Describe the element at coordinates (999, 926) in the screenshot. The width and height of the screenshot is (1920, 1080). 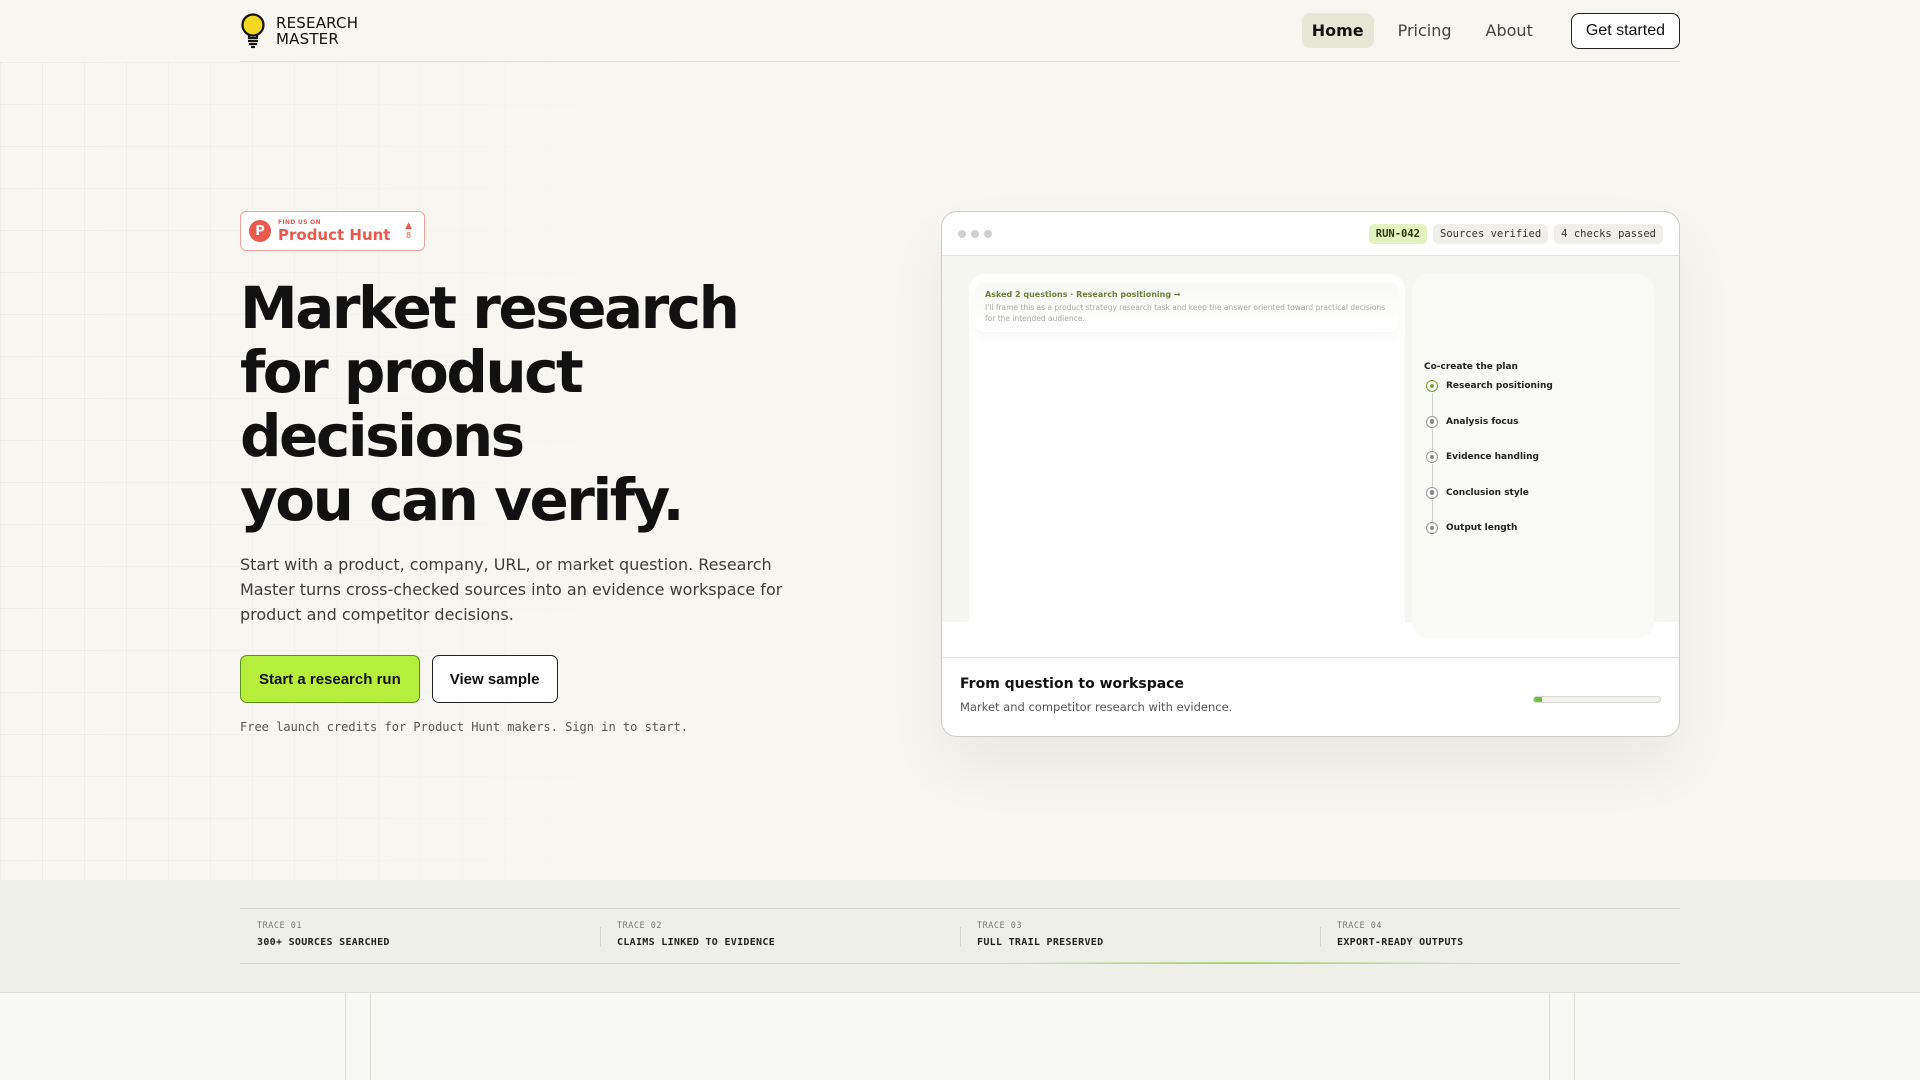
I see `trace-number: TRACE 03` at that location.